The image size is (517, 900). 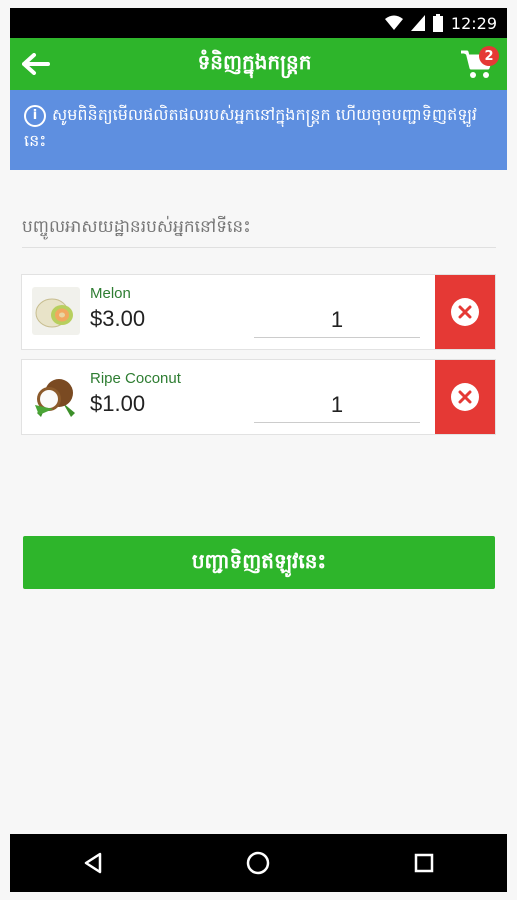 I want to click on back-button, so click(x=36, y=64).